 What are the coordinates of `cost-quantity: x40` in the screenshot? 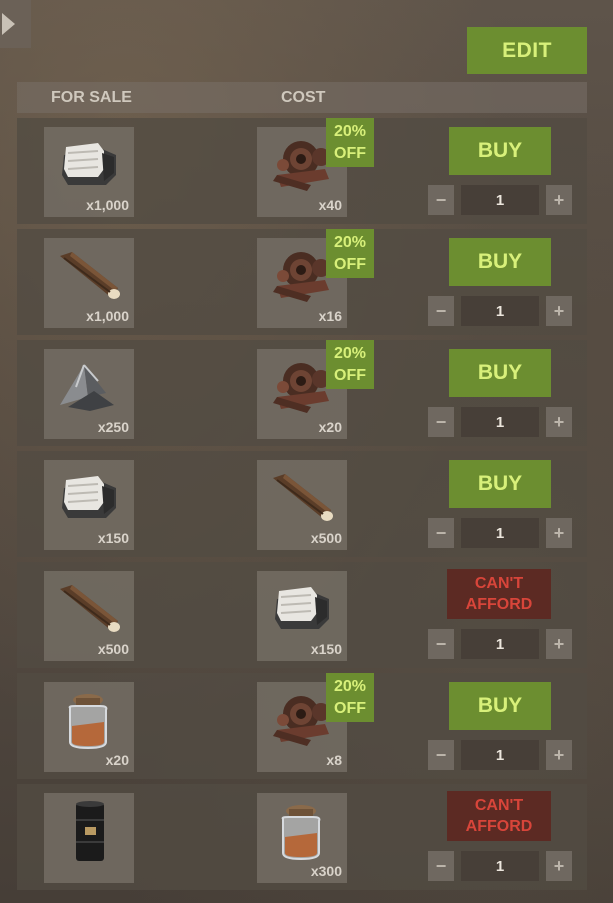 It's located at (330, 205).